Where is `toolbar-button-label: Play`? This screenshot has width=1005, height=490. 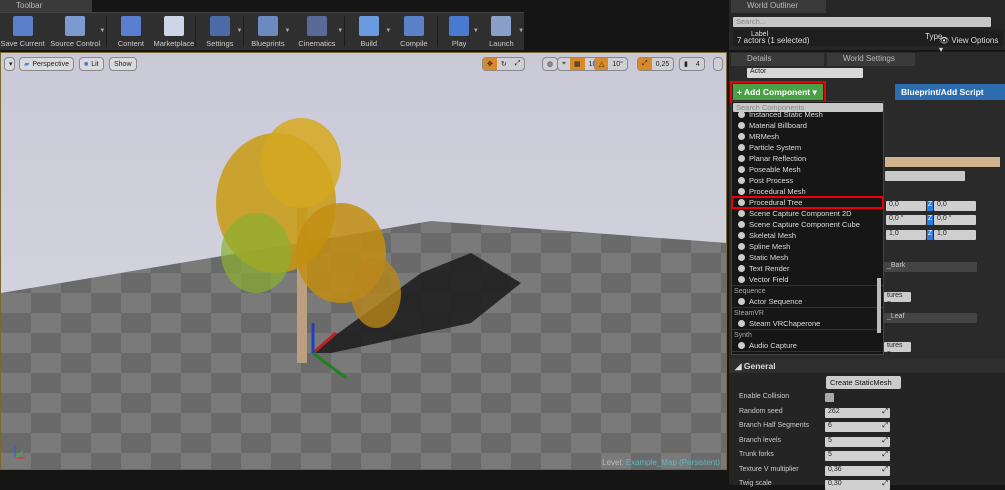 toolbar-button-label: Play is located at coordinates (459, 43).